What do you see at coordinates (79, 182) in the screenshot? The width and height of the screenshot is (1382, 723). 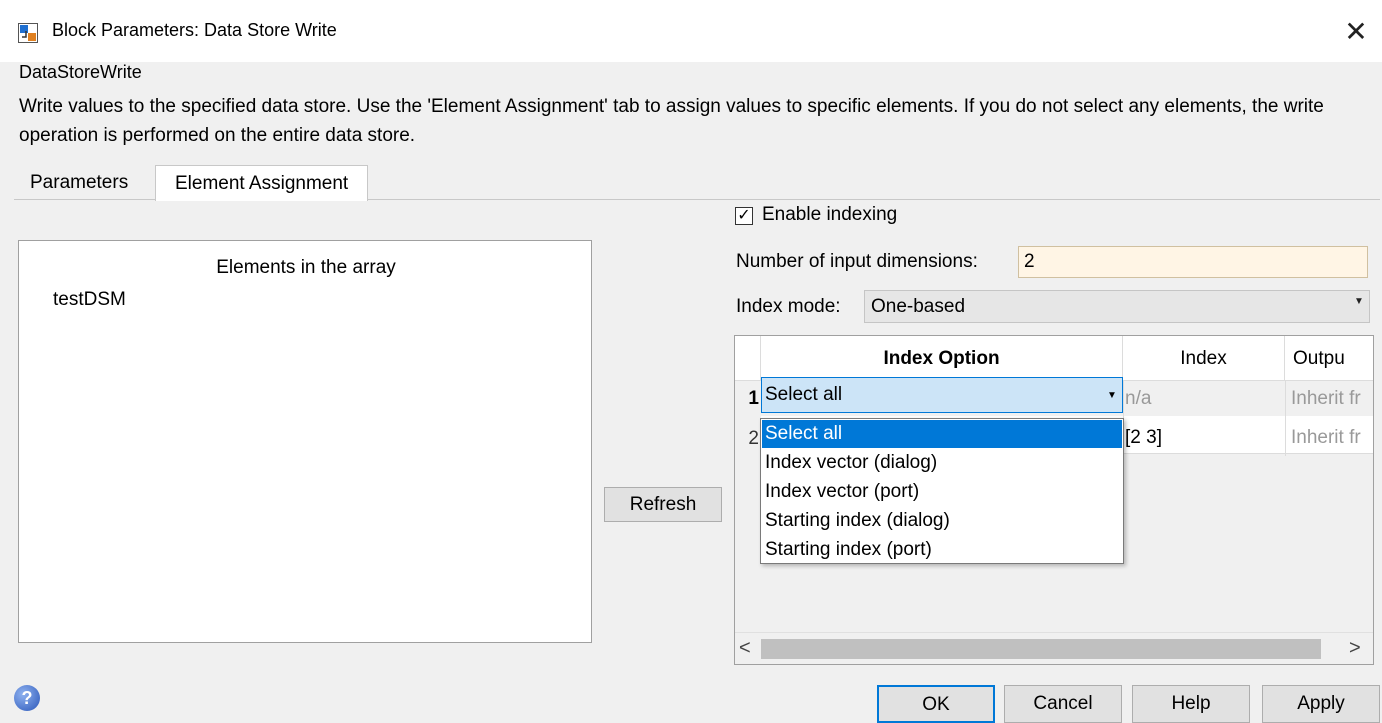 I see `tab-parameters: Parameters` at bounding box center [79, 182].